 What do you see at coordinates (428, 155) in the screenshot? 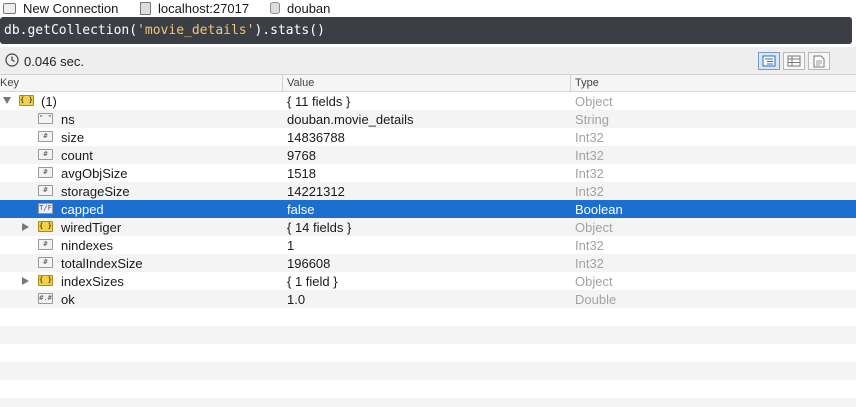
I see `result-row-count: # count 9768 Int32` at bounding box center [428, 155].